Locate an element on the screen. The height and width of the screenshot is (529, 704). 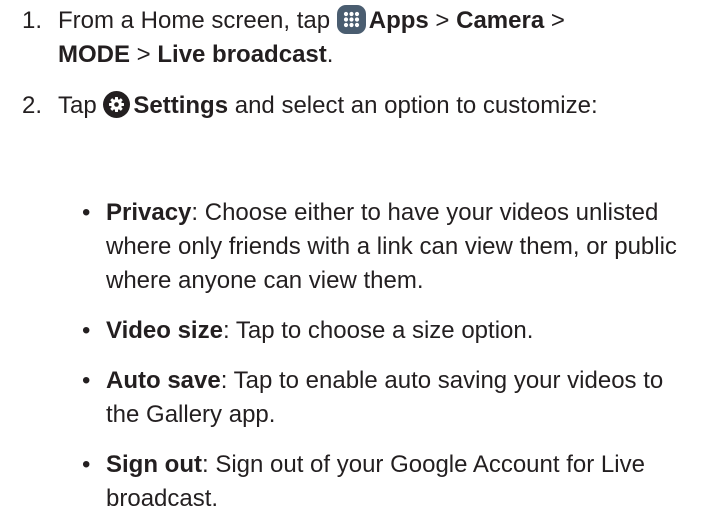
live-broadcast-label: Live broadcast is located at coordinates (242, 54).